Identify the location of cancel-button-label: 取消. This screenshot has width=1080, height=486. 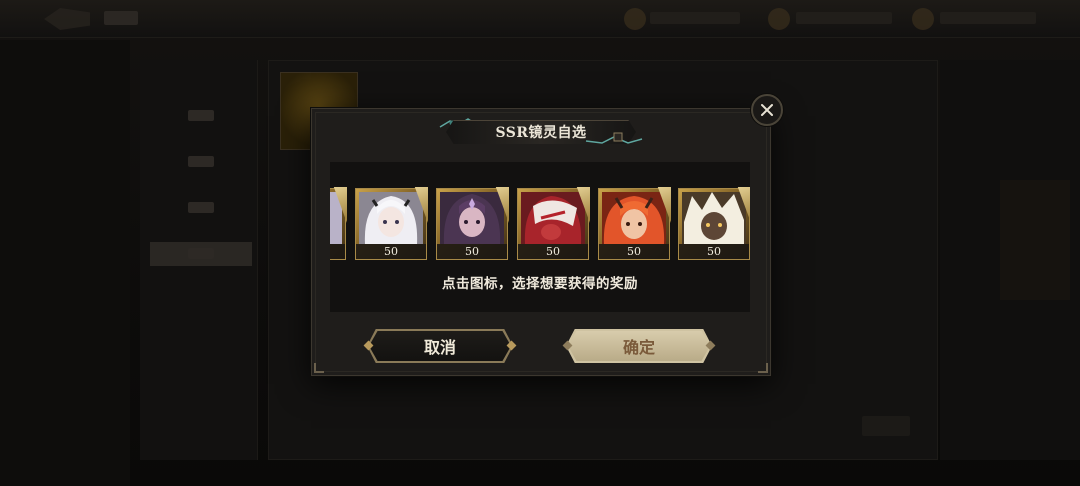
(439, 347).